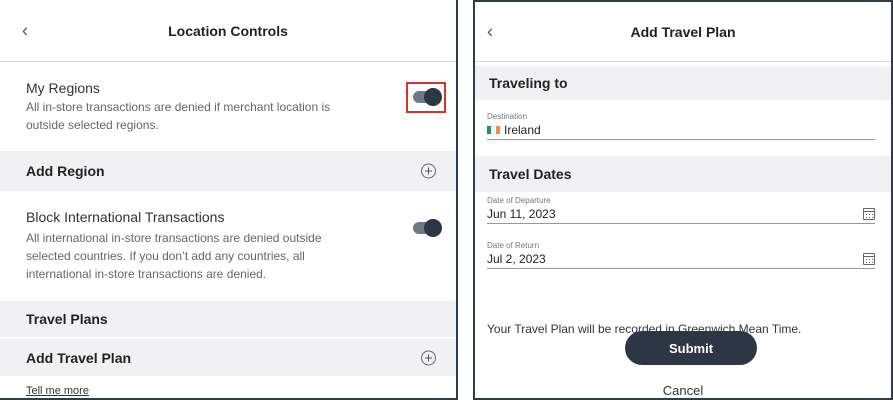 The height and width of the screenshot is (400, 893). Describe the element at coordinates (681, 126) in the screenshot. I see `destination-field: Destination Ireland` at that location.